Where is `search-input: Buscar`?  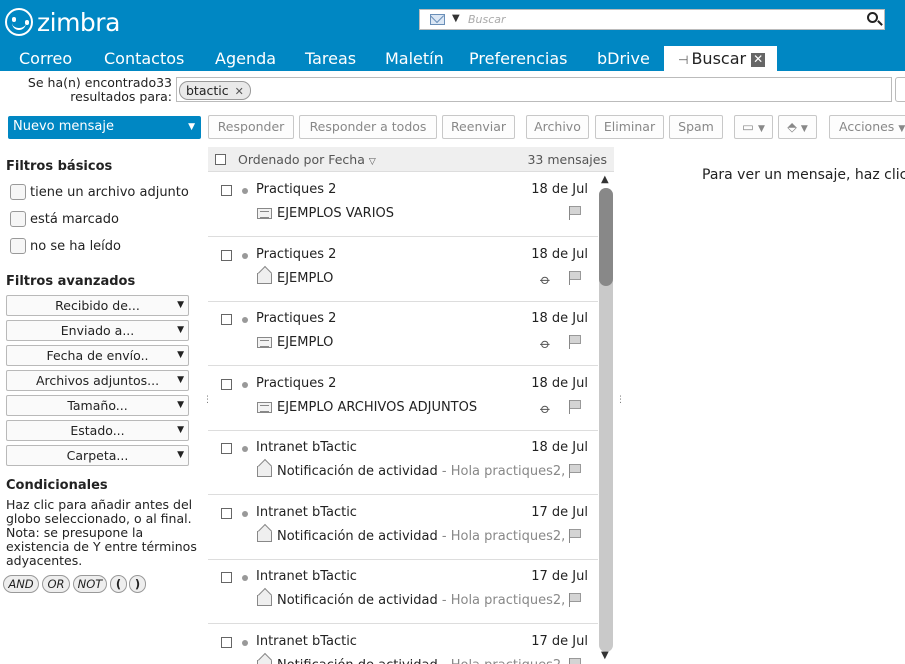 search-input: Buscar is located at coordinates (487, 19).